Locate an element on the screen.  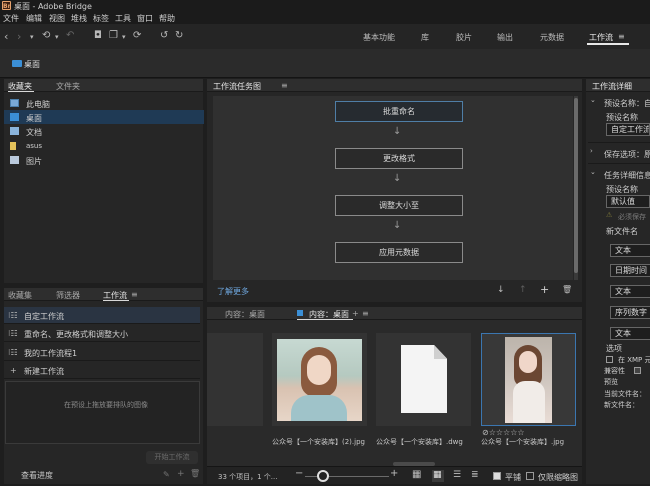
filename-part-text-2: 文本 is located at coordinates (630, 291).